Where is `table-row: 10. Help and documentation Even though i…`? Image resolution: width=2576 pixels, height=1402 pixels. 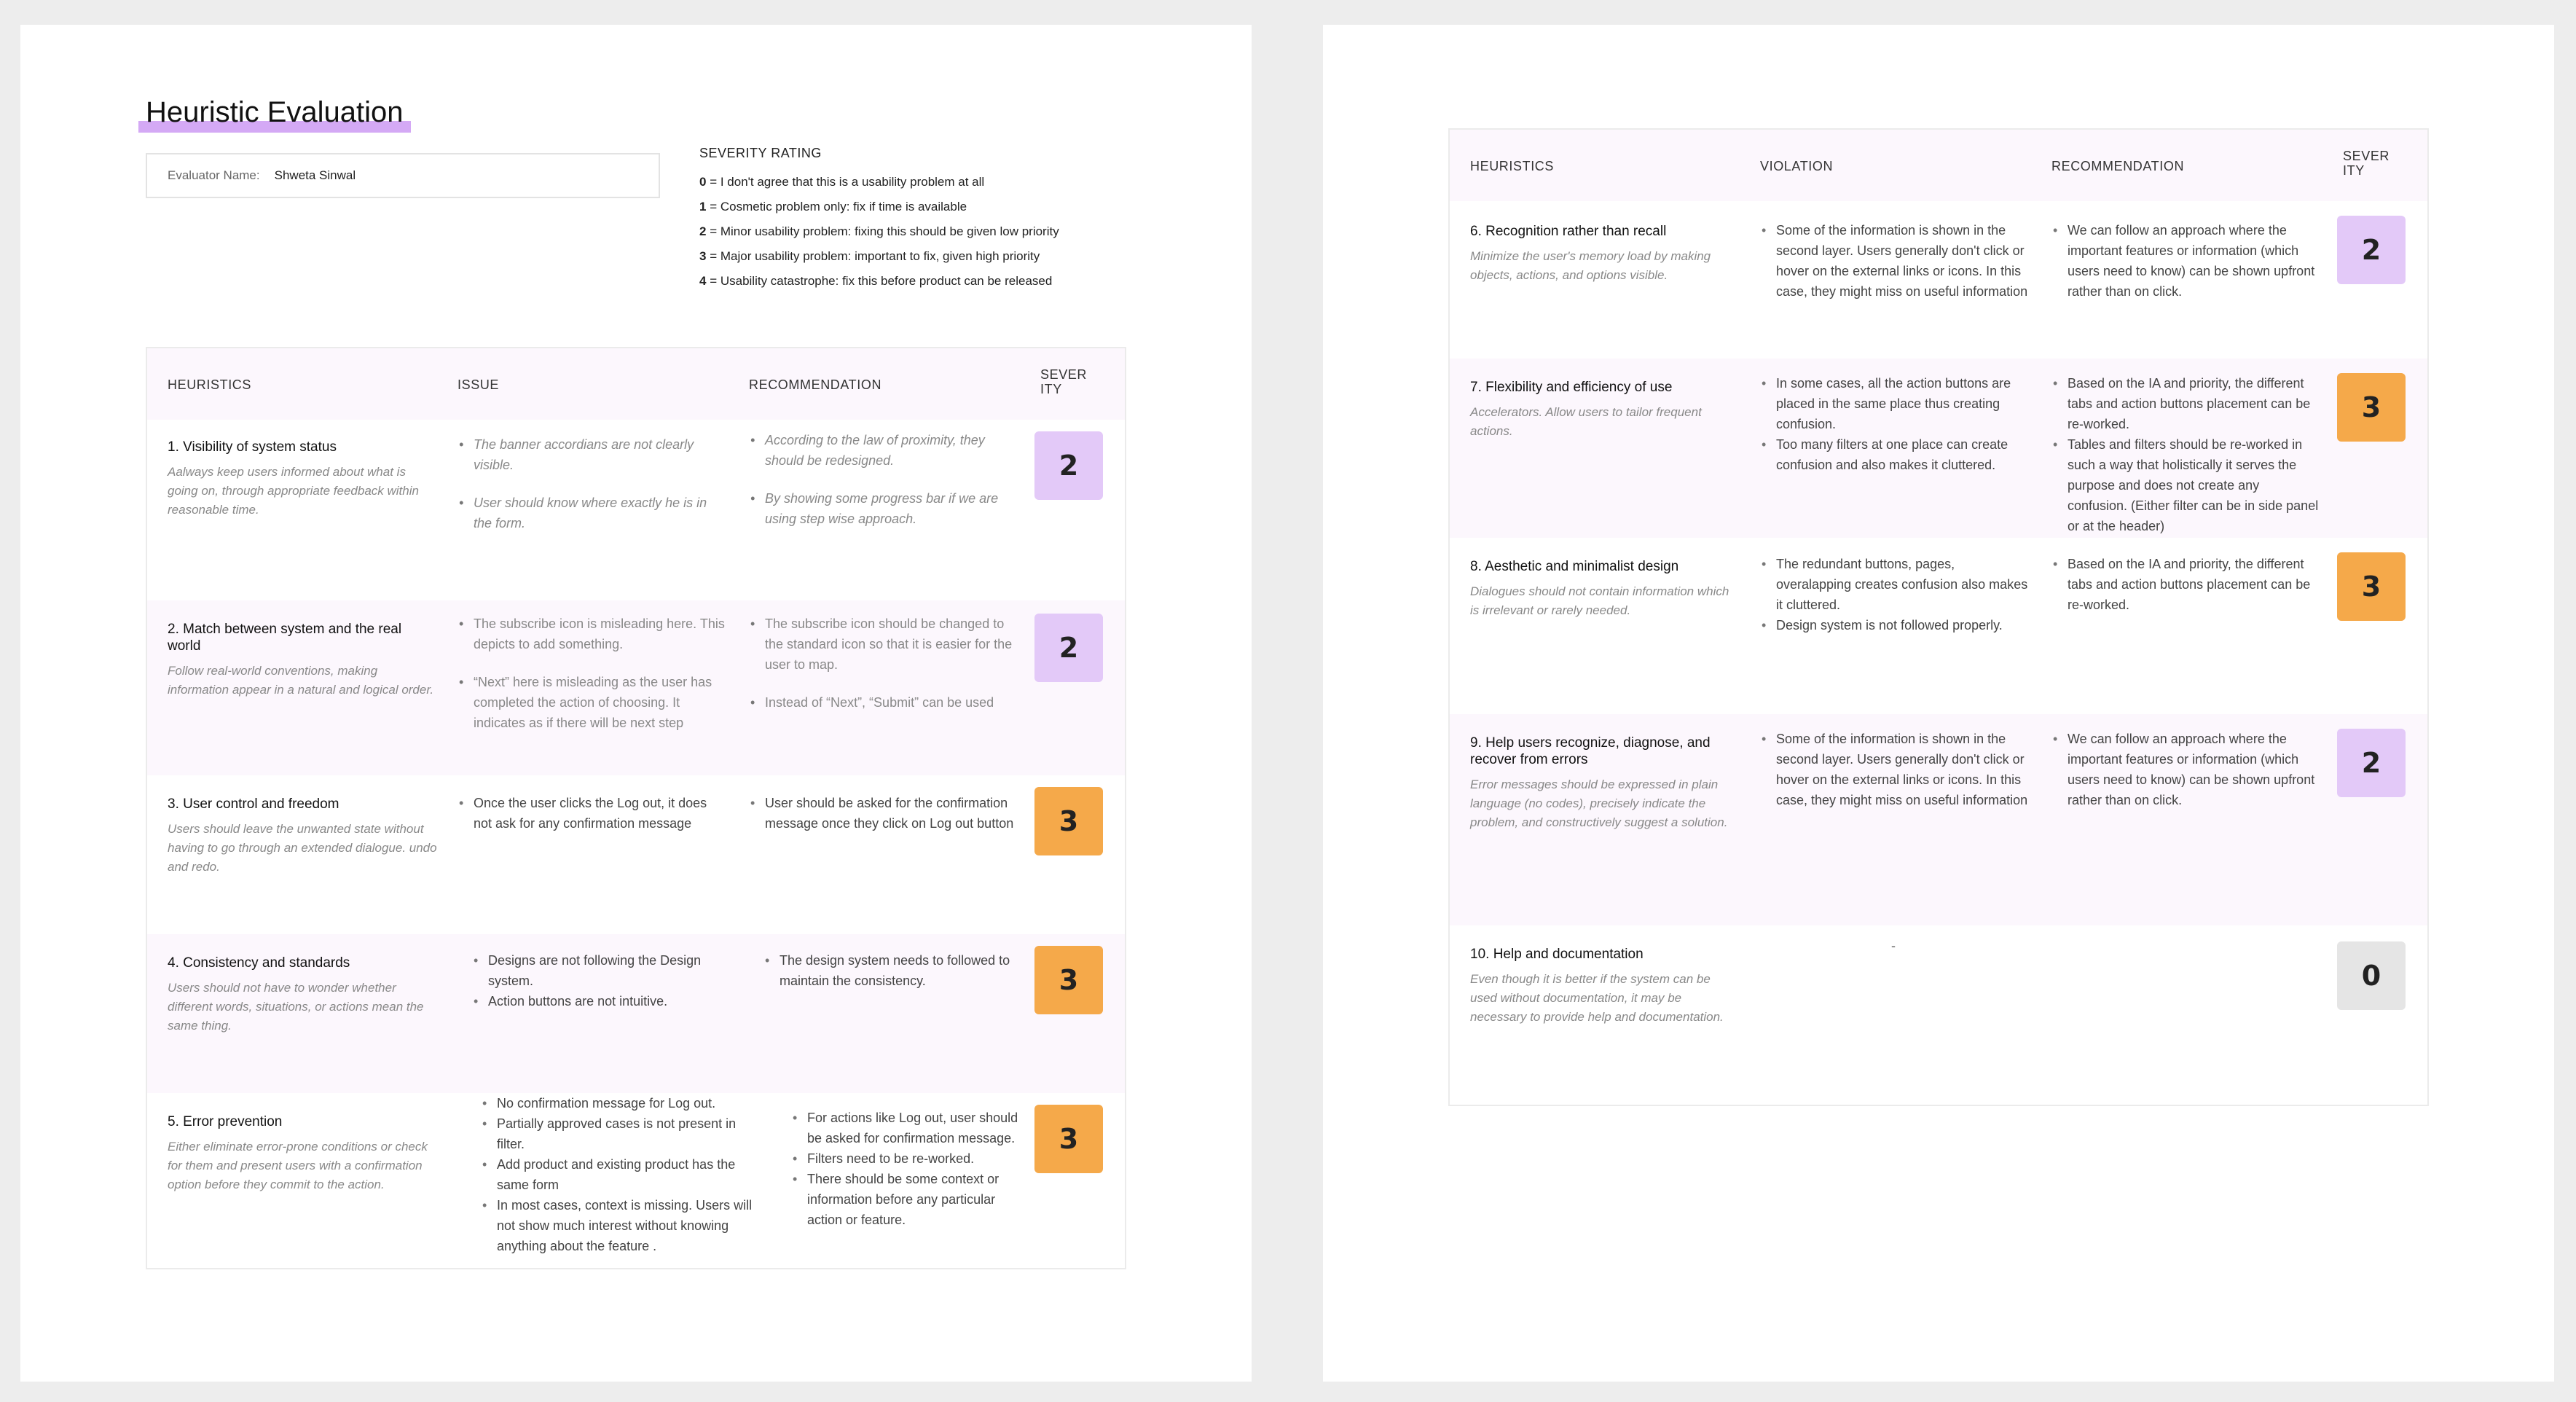
table-row: 10. Help and documentation Even though i… is located at coordinates (1938, 1015).